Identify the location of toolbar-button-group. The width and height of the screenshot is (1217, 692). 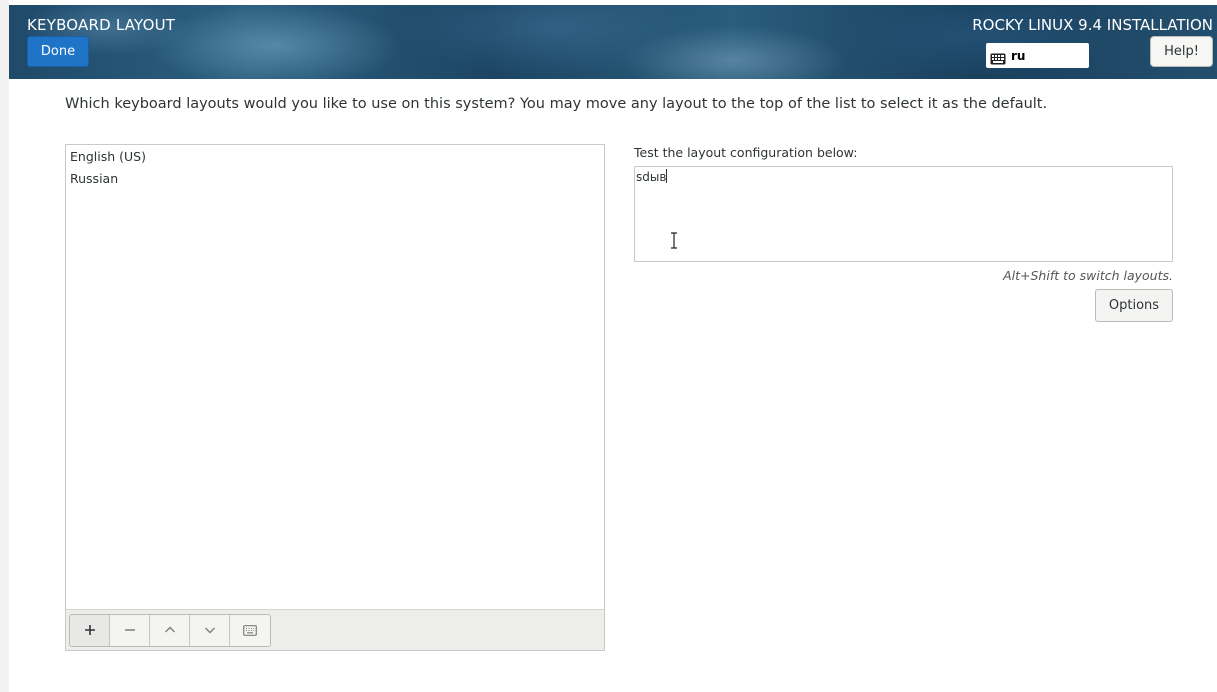
(170, 630).